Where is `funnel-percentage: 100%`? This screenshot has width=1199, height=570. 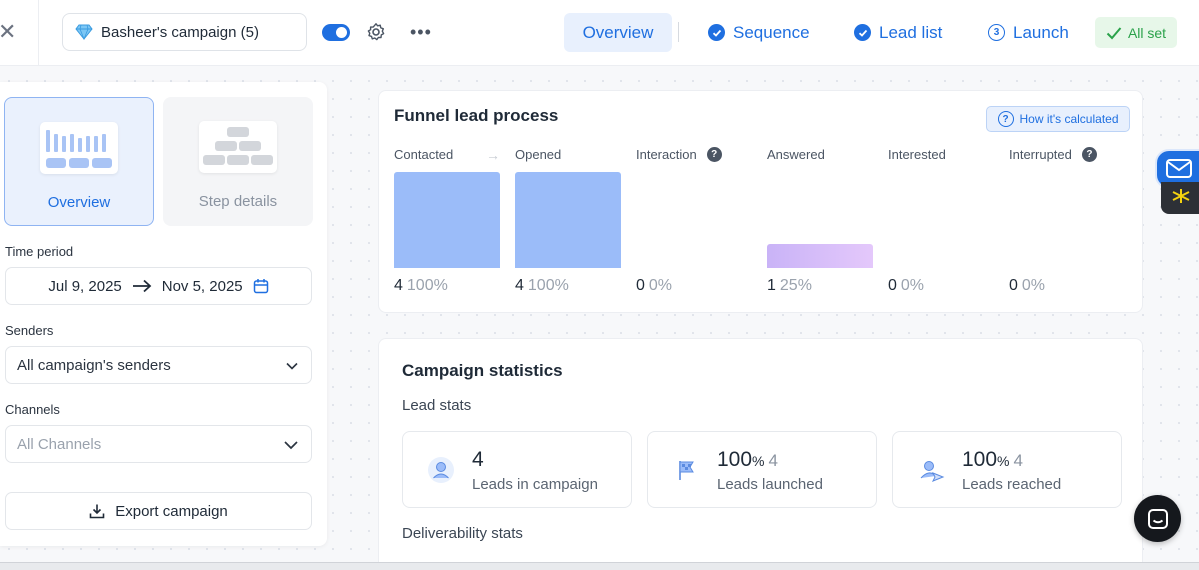 funnel-percentage: 100% is located at coordinates (548, 285).